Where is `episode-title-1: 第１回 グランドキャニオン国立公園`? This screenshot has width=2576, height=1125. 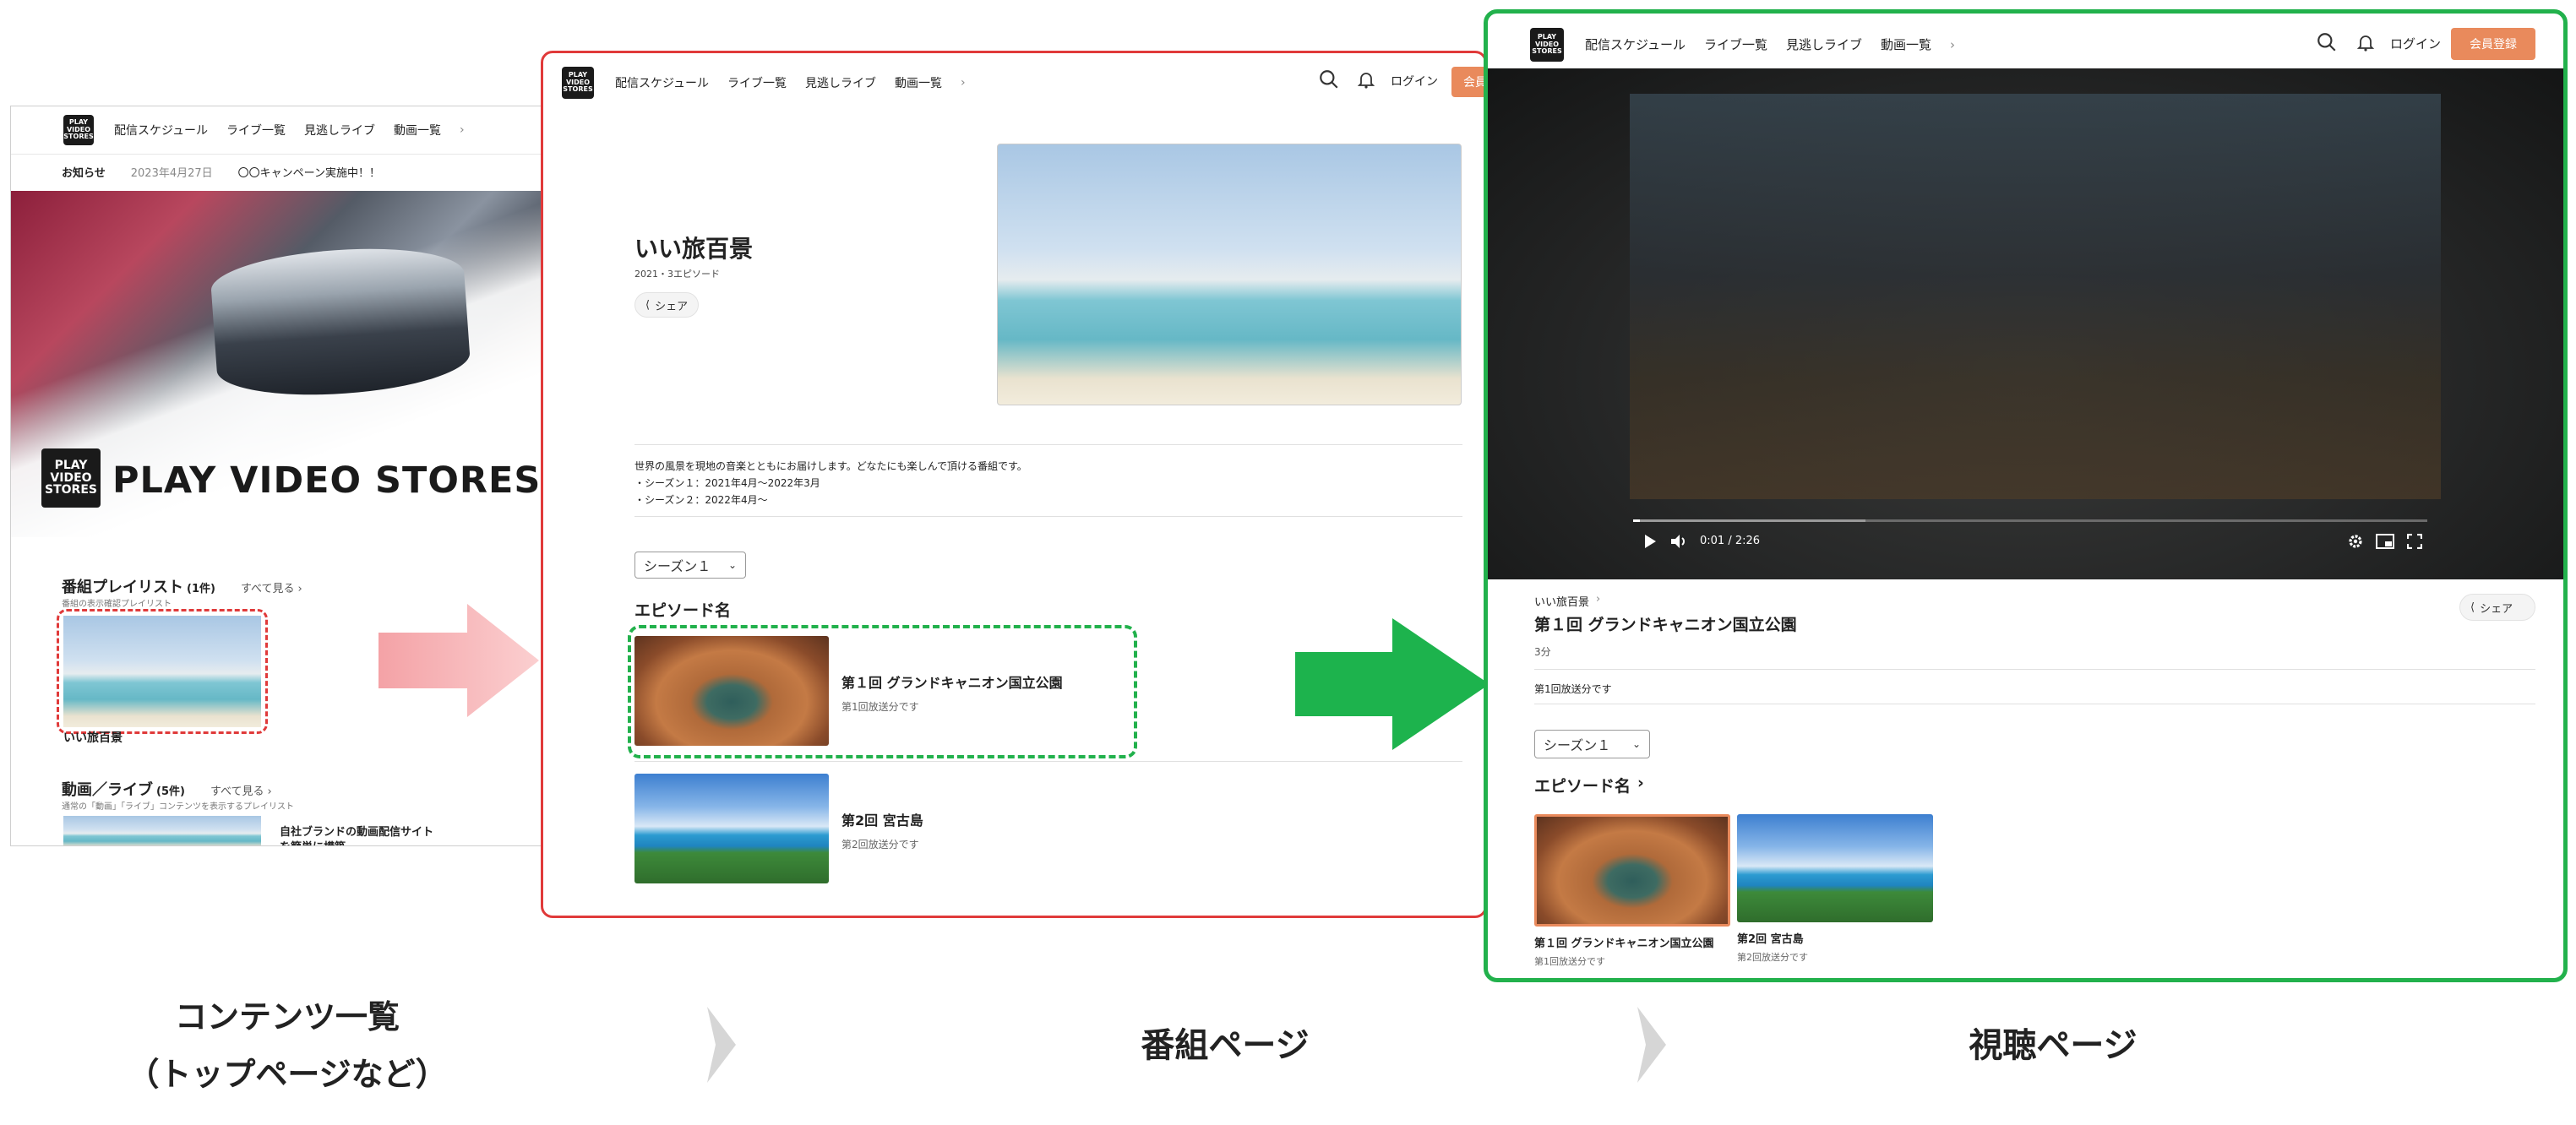 episode-title-1: 第１回 グランドキャニオン国立公園 is located at coordinates (952, 681).